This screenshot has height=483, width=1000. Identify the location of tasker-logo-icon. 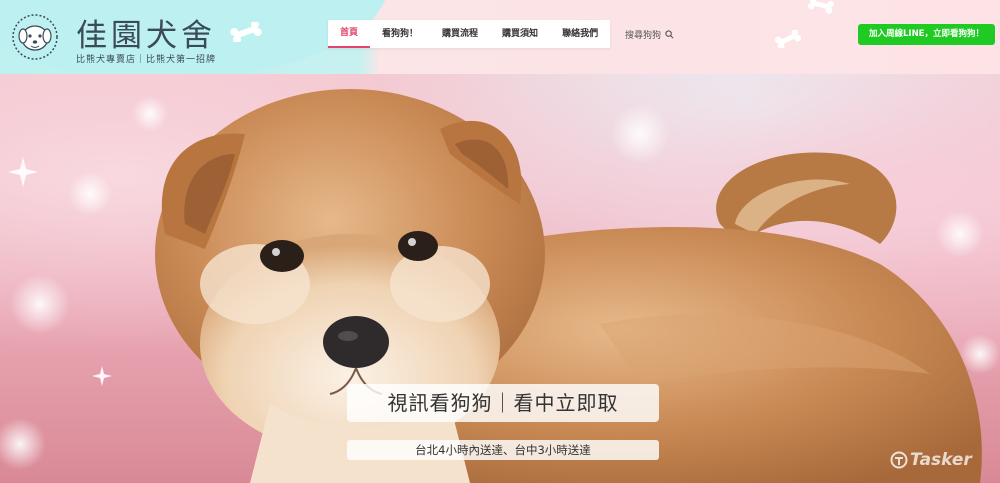
(899, 460).